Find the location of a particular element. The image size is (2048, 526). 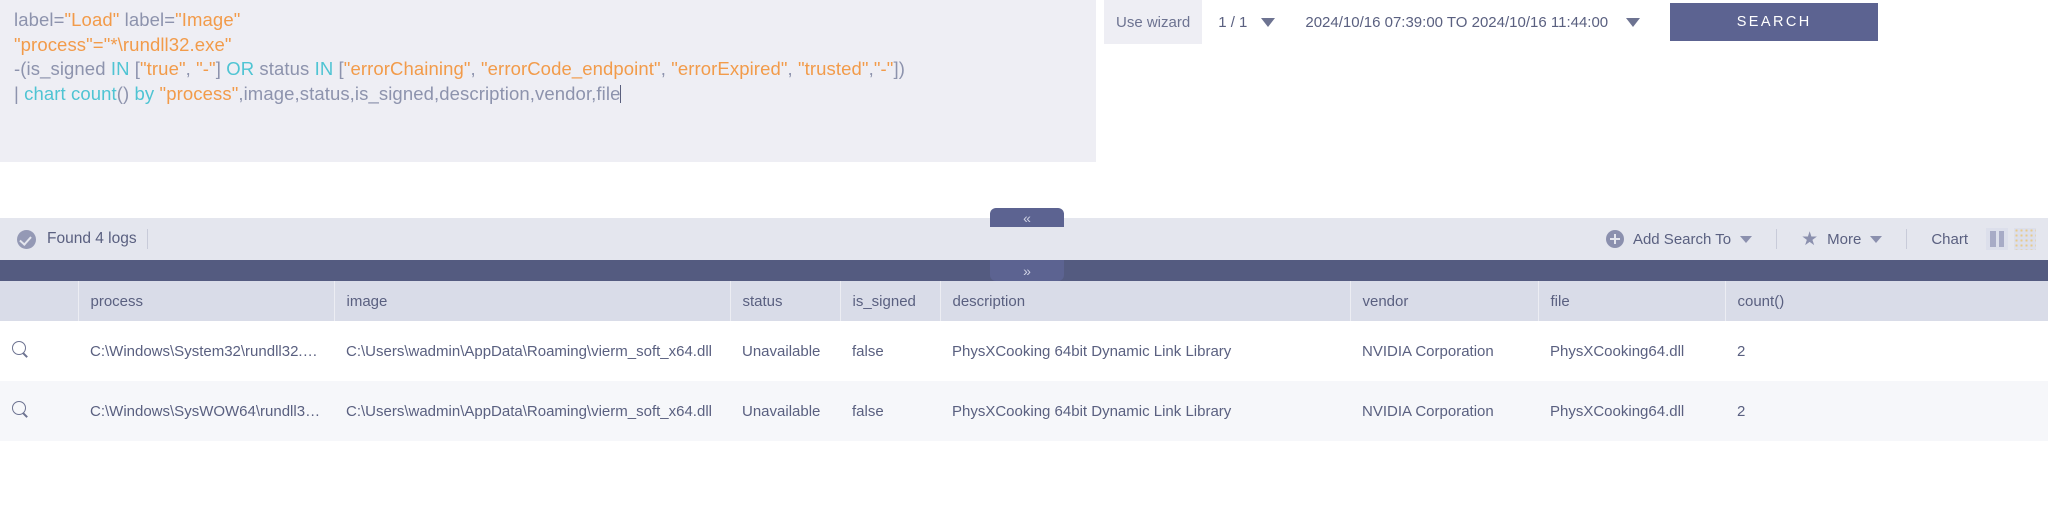

use-wizard-button: Use wizard is located at coordinates (1153, 22).